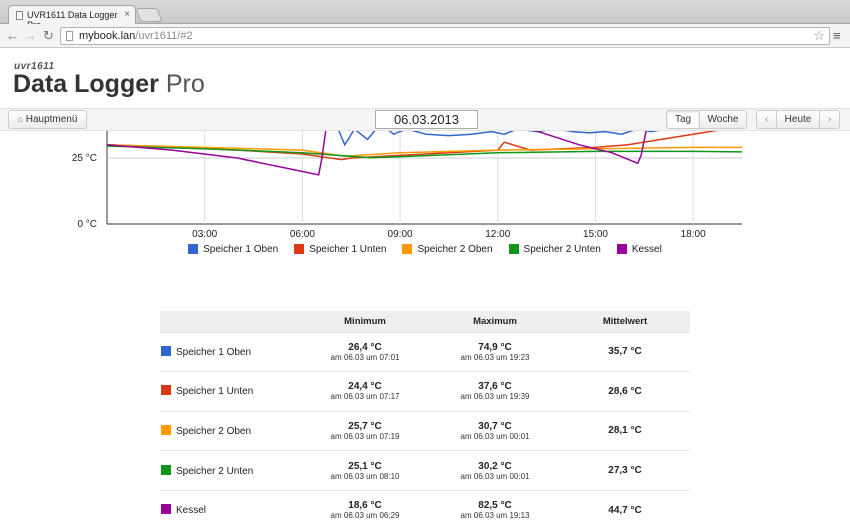 This screenshot has width=850, height=531. I want to click on avg-value: 28,1 °C, so click(625, 431).